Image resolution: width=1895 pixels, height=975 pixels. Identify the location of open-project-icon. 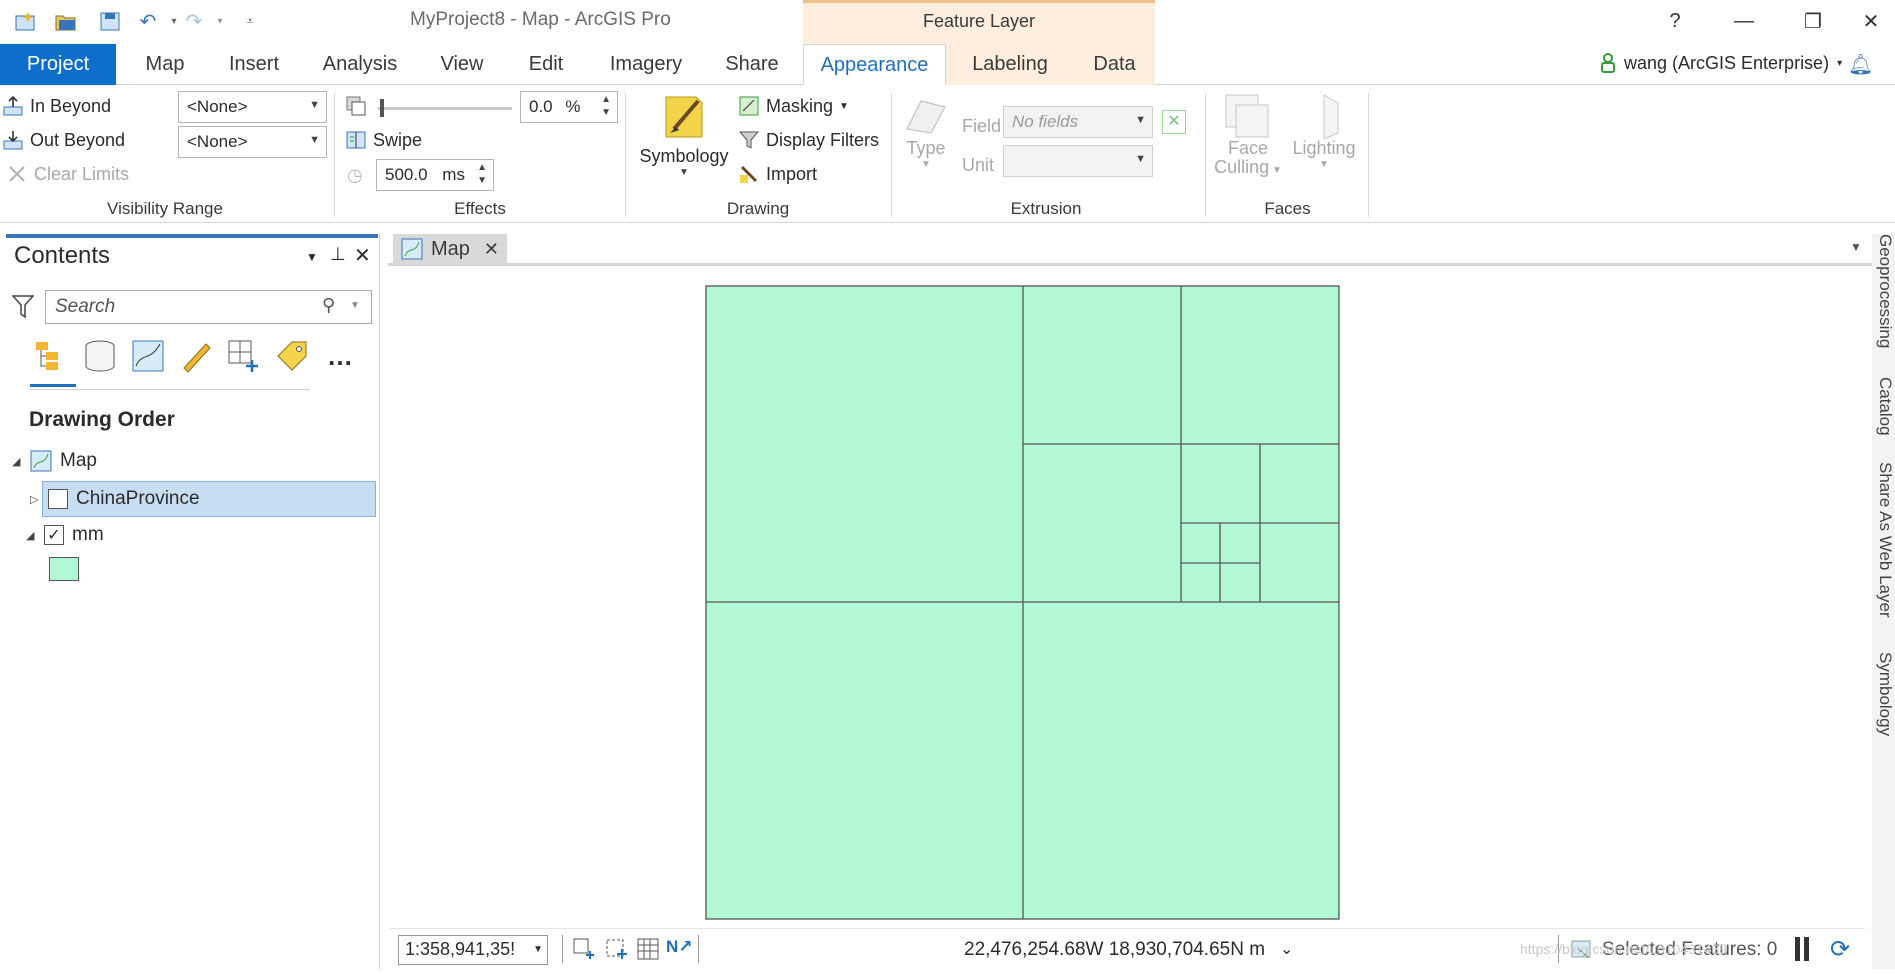
(66, 21).